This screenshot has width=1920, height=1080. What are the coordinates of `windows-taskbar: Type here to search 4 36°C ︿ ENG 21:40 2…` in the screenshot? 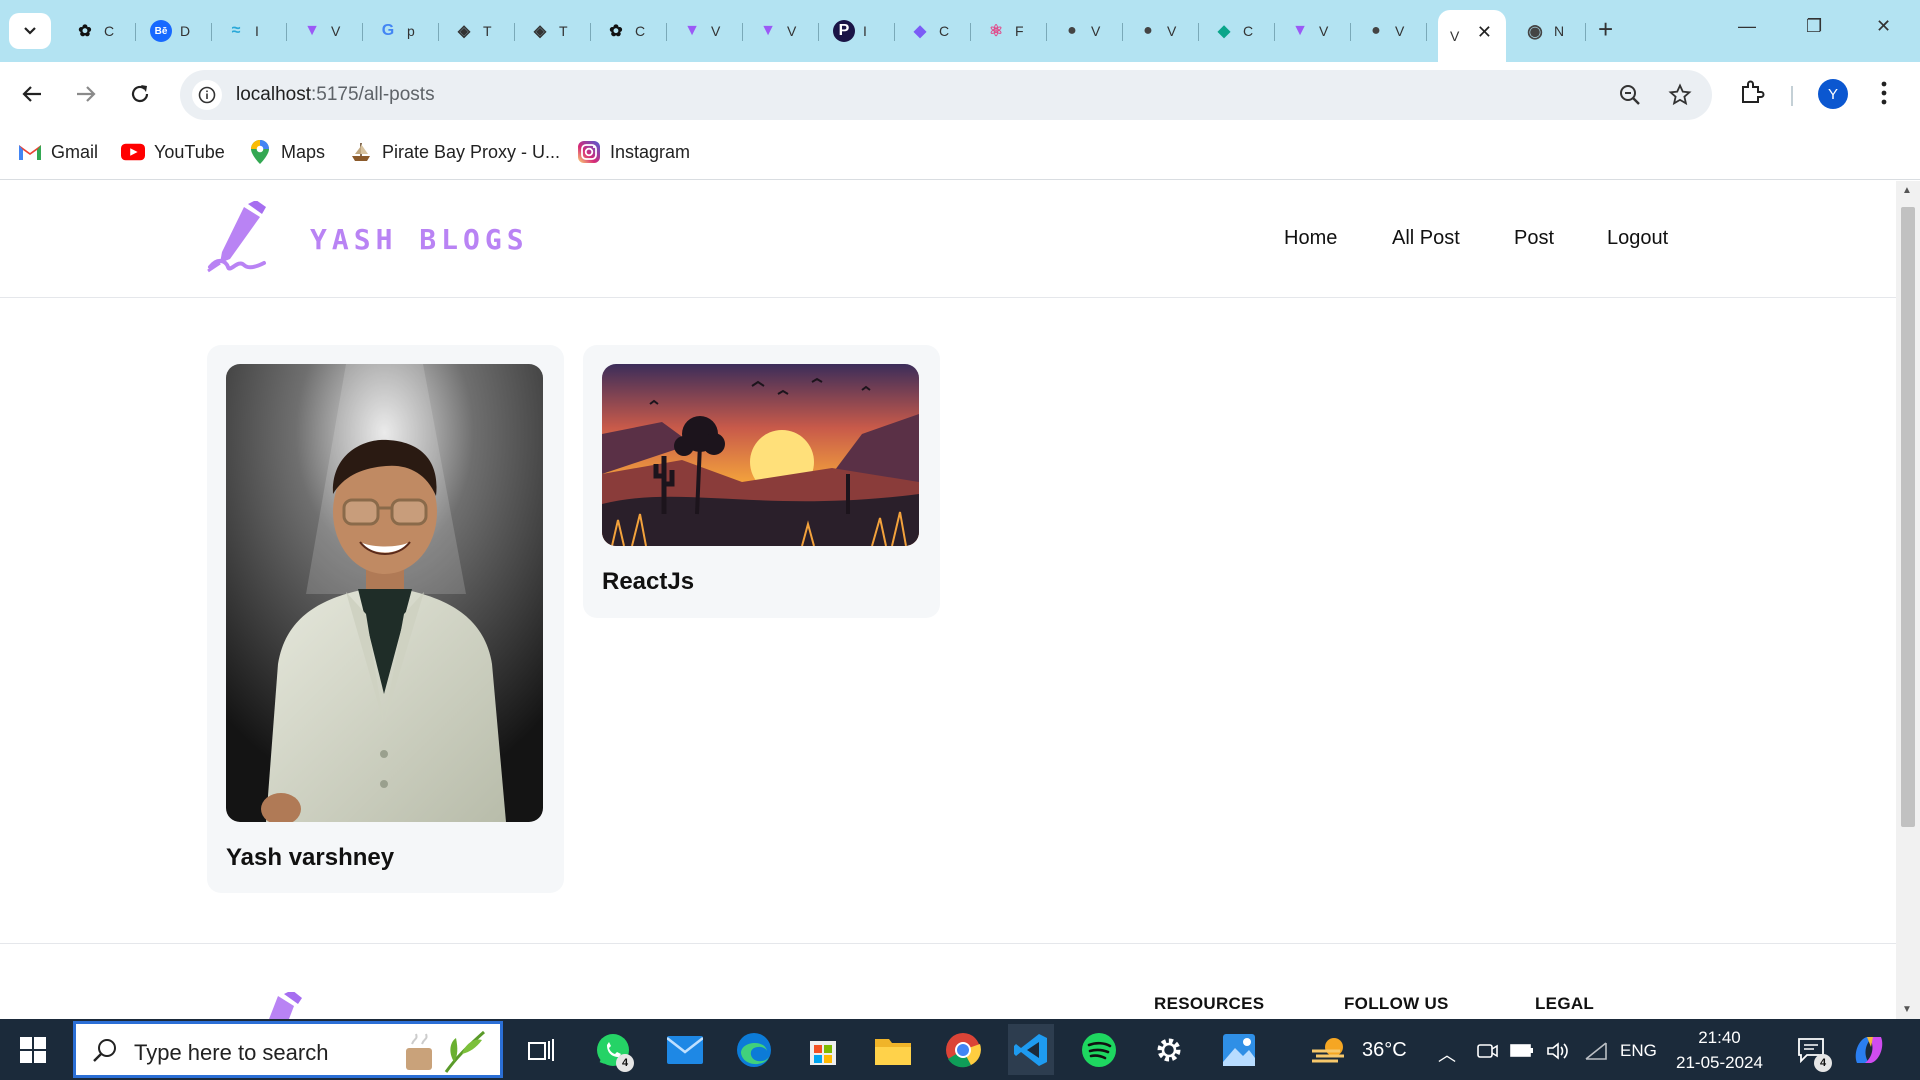 It's located at (960, 1049).